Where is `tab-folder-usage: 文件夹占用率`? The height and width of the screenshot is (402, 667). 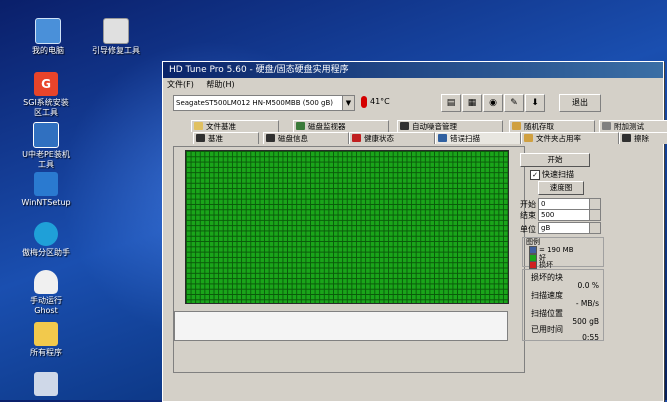
tab-folder-usage: 文件夹占用率 is located at coordinates (570, 138).